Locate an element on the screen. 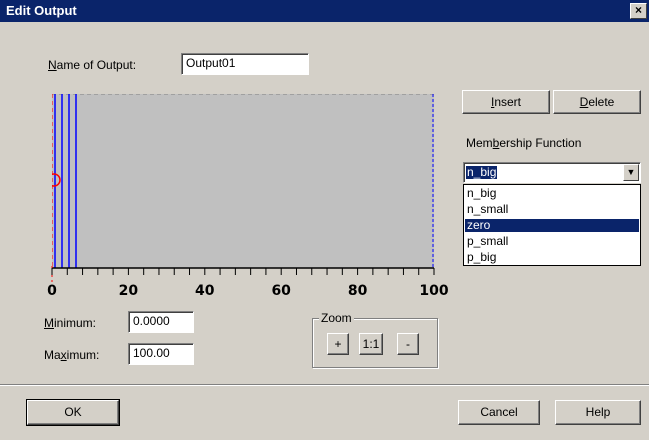 This screenshot has width=649, height=440. maximum-value: 100.00 is located at coordinates (151, 353).